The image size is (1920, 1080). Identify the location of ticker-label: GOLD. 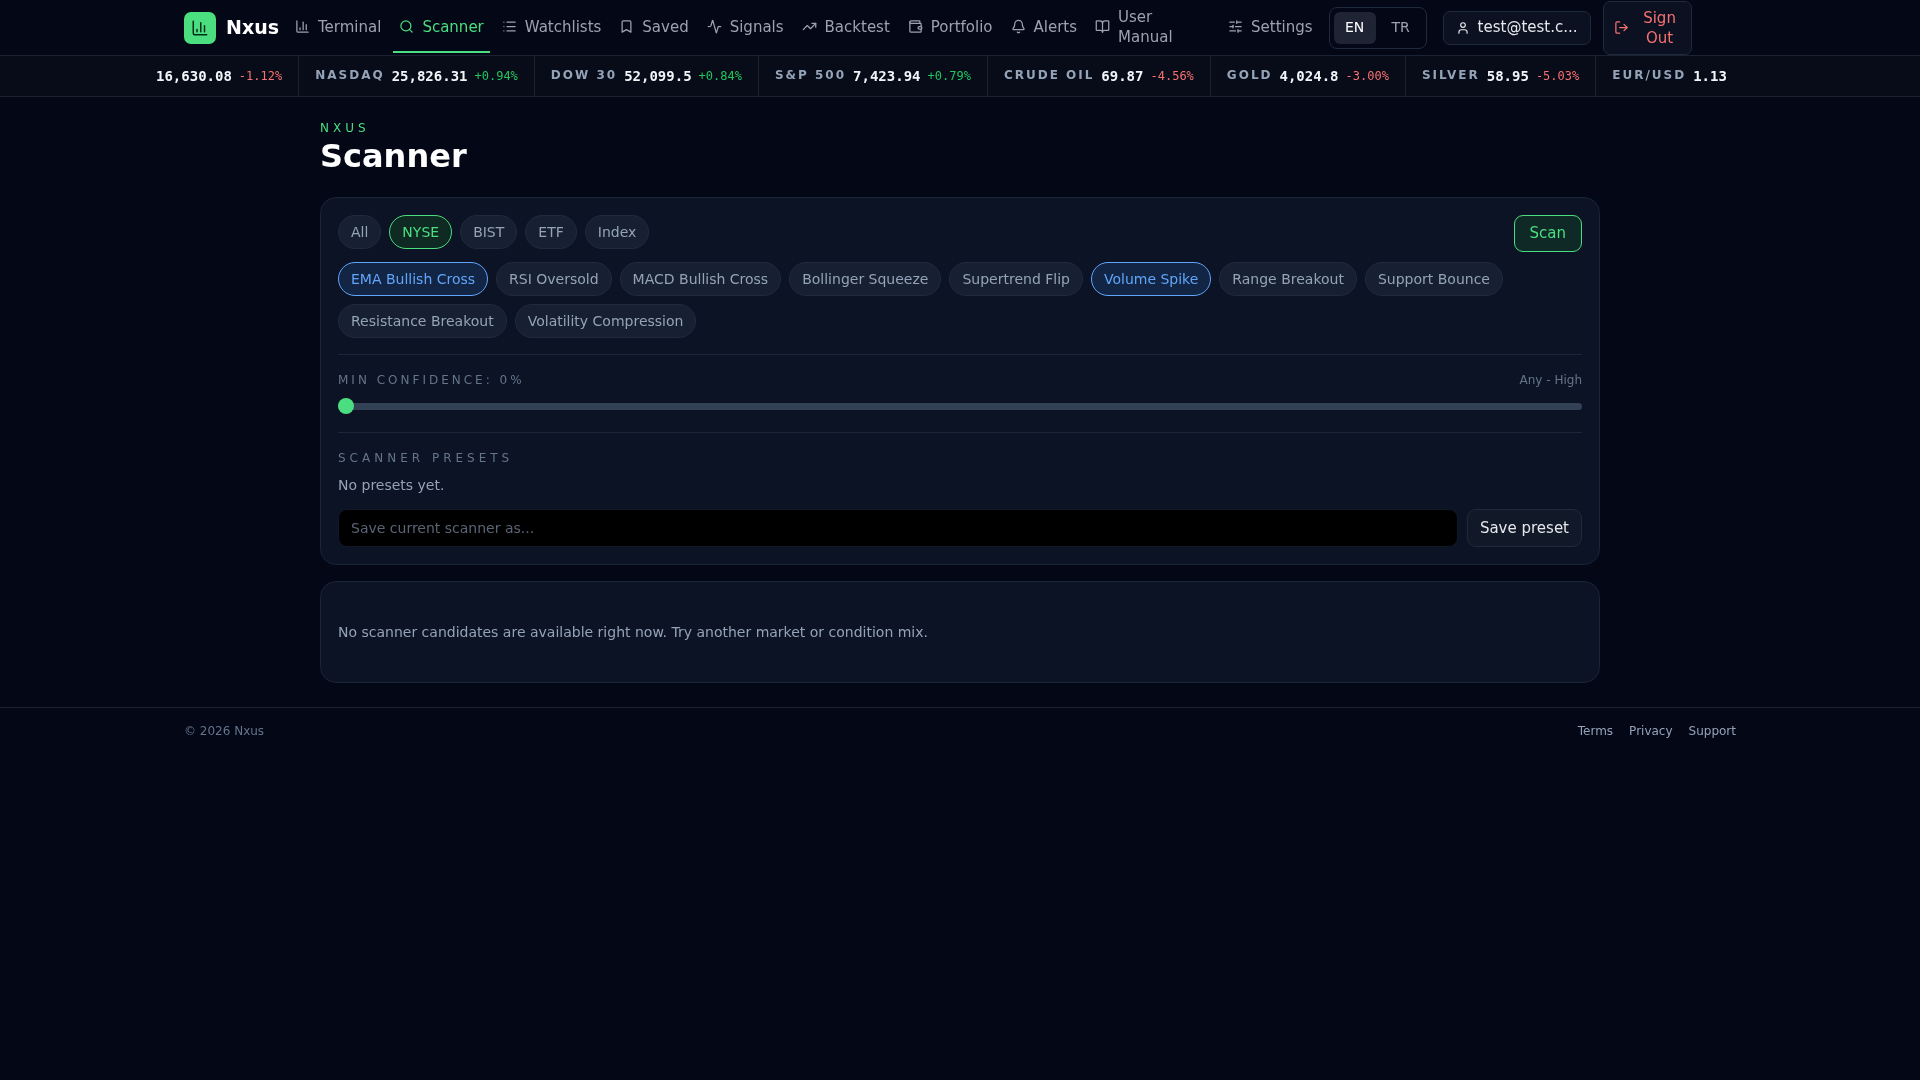
(1249, 75).